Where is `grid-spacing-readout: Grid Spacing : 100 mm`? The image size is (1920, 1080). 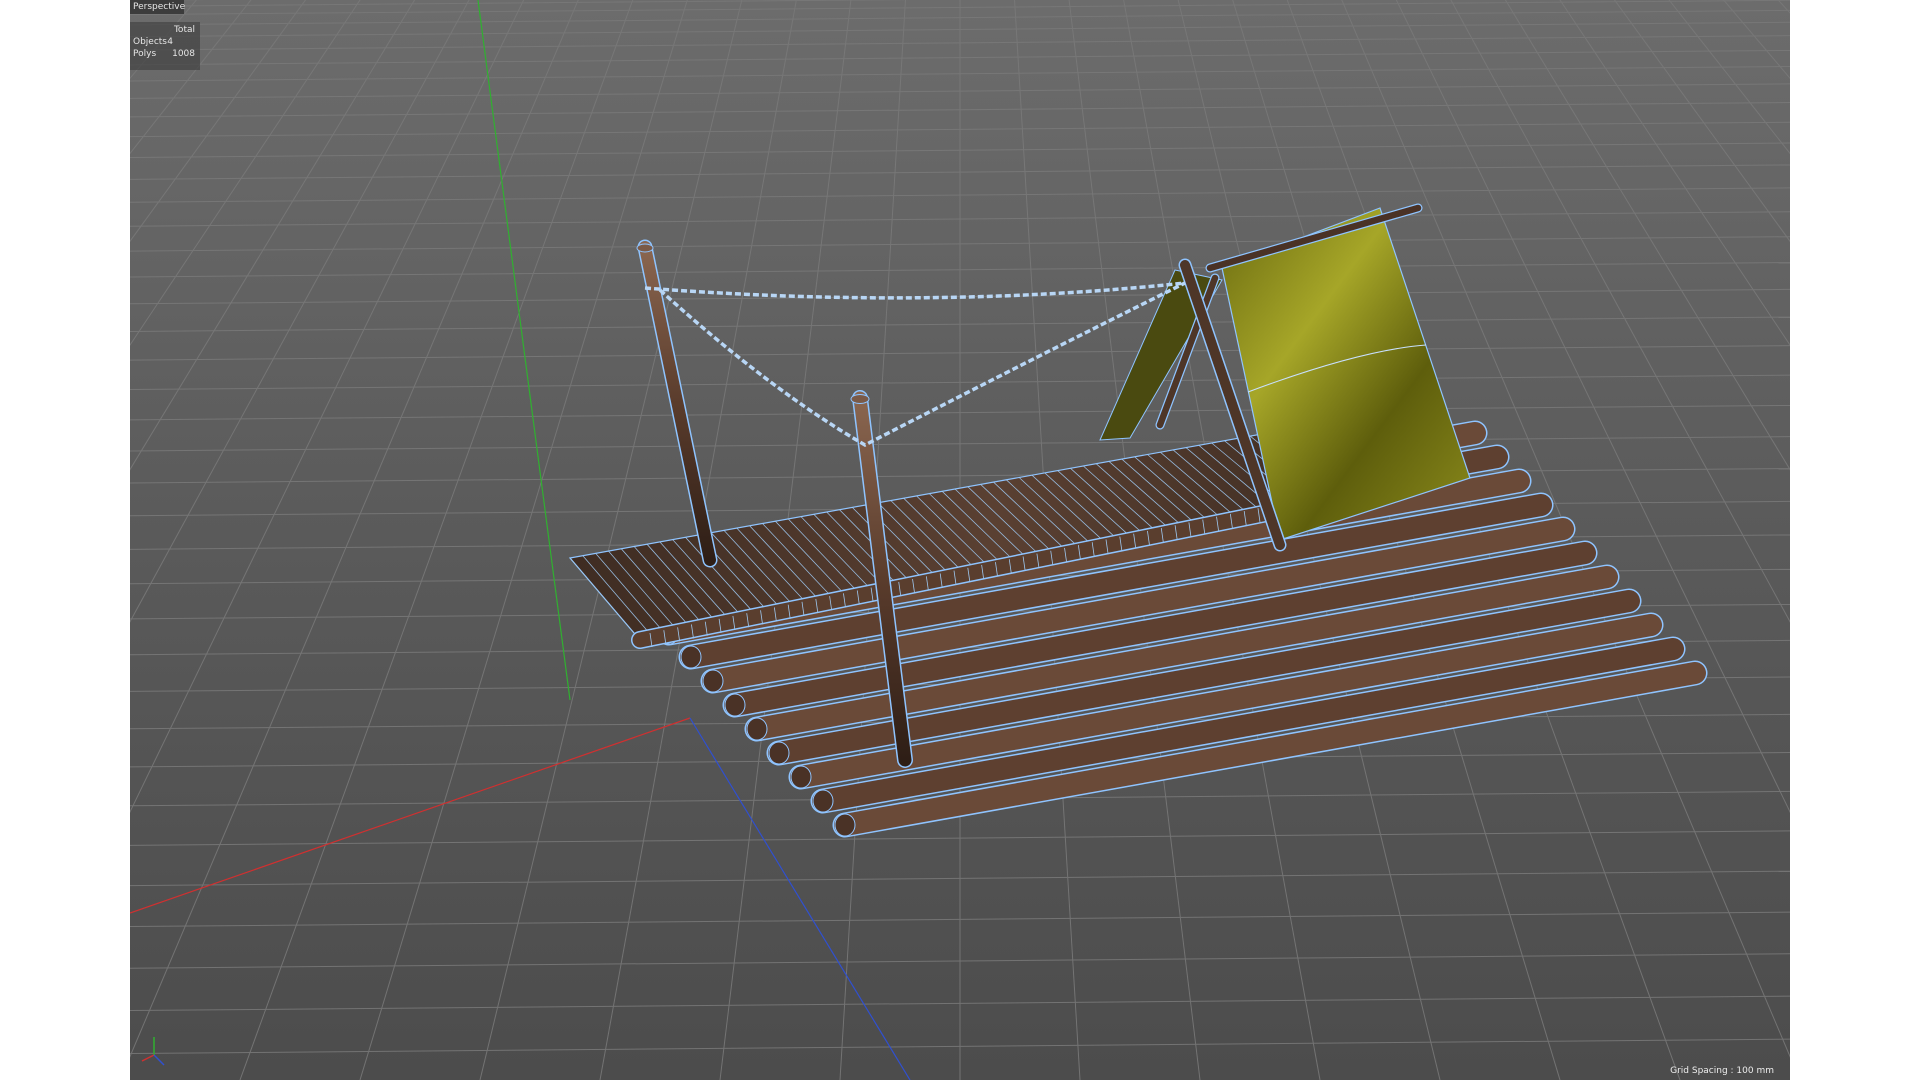 grid-spacing-readout: Grid Spacing : 100 mm is located at coordinates (1722, 1071).